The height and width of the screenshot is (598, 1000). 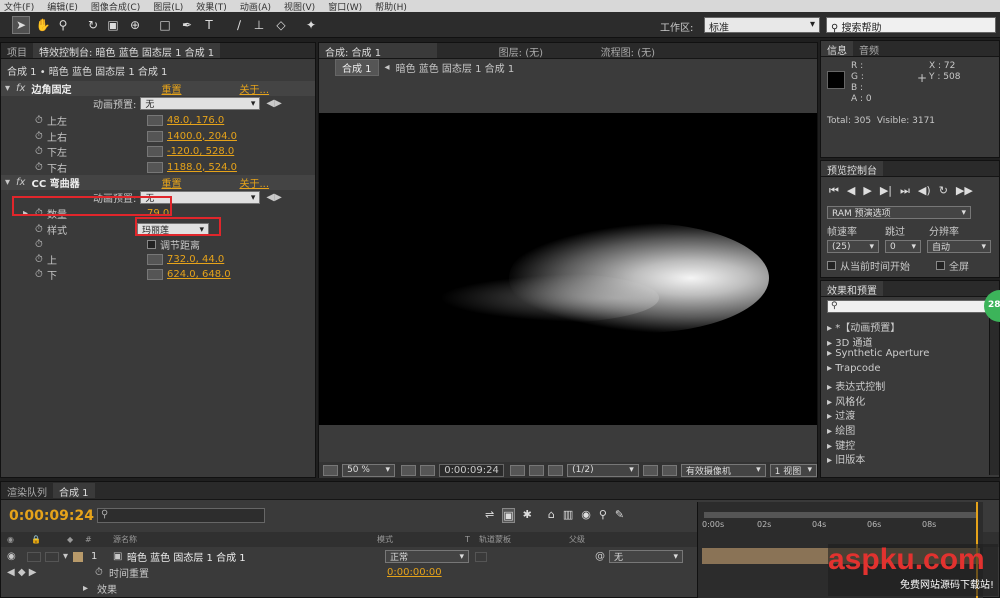 What do you see at coordinates (841, 429) in the screenshot?
I see `effects-category-item: ▸ 绘图` at bounding box center [841, 429].